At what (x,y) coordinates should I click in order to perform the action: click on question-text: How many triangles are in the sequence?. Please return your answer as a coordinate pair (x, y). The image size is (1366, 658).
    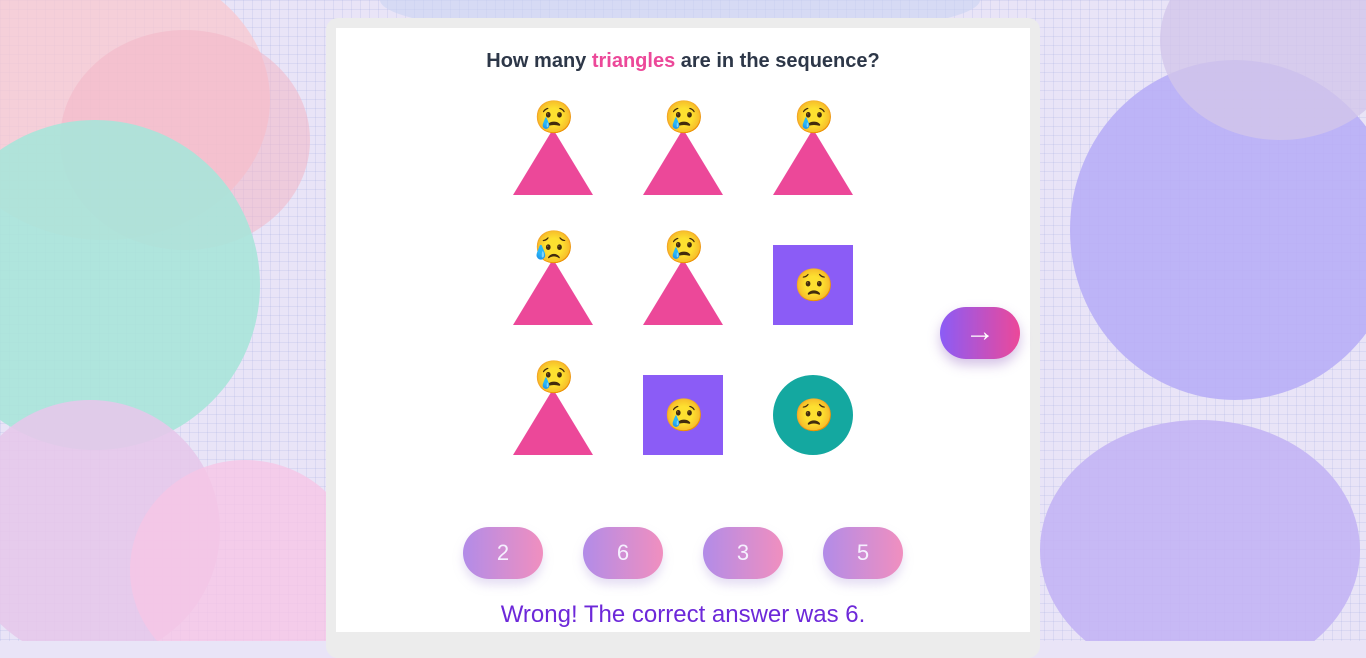
    Looking at the image, I should click on (683, 61).